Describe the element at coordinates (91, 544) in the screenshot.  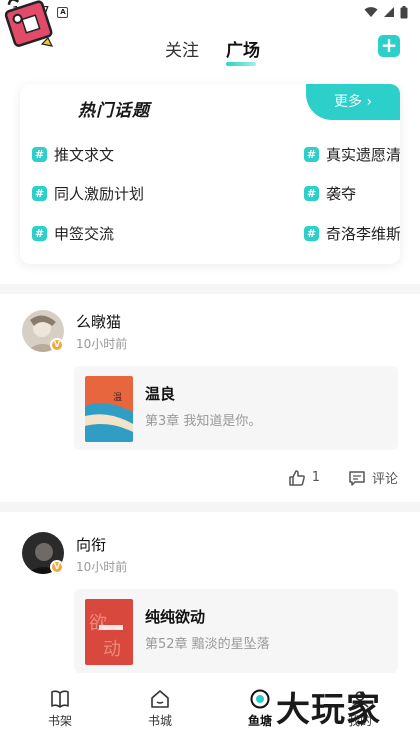
I see `username: 向衔` at that location.